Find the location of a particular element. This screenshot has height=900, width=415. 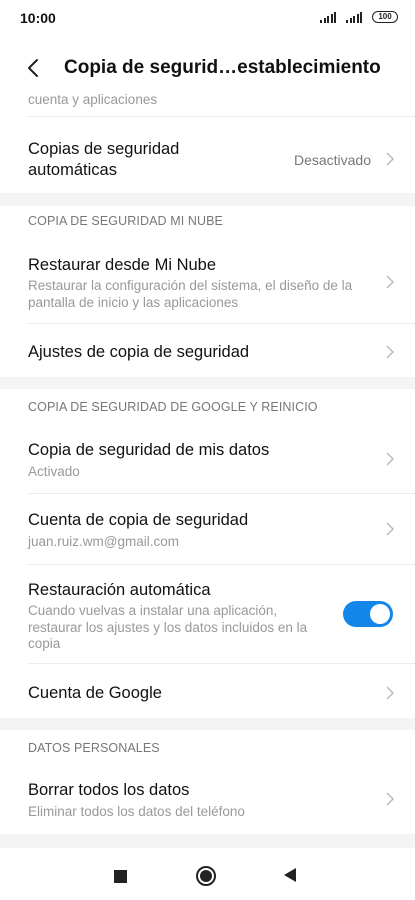

home-icon is located at coordinates (206, 876).